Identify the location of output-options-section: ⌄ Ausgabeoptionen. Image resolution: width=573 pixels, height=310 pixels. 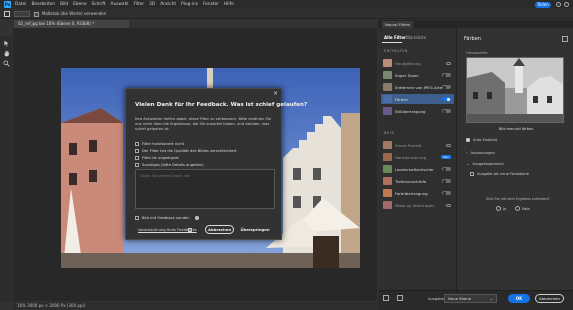
(485, 163).